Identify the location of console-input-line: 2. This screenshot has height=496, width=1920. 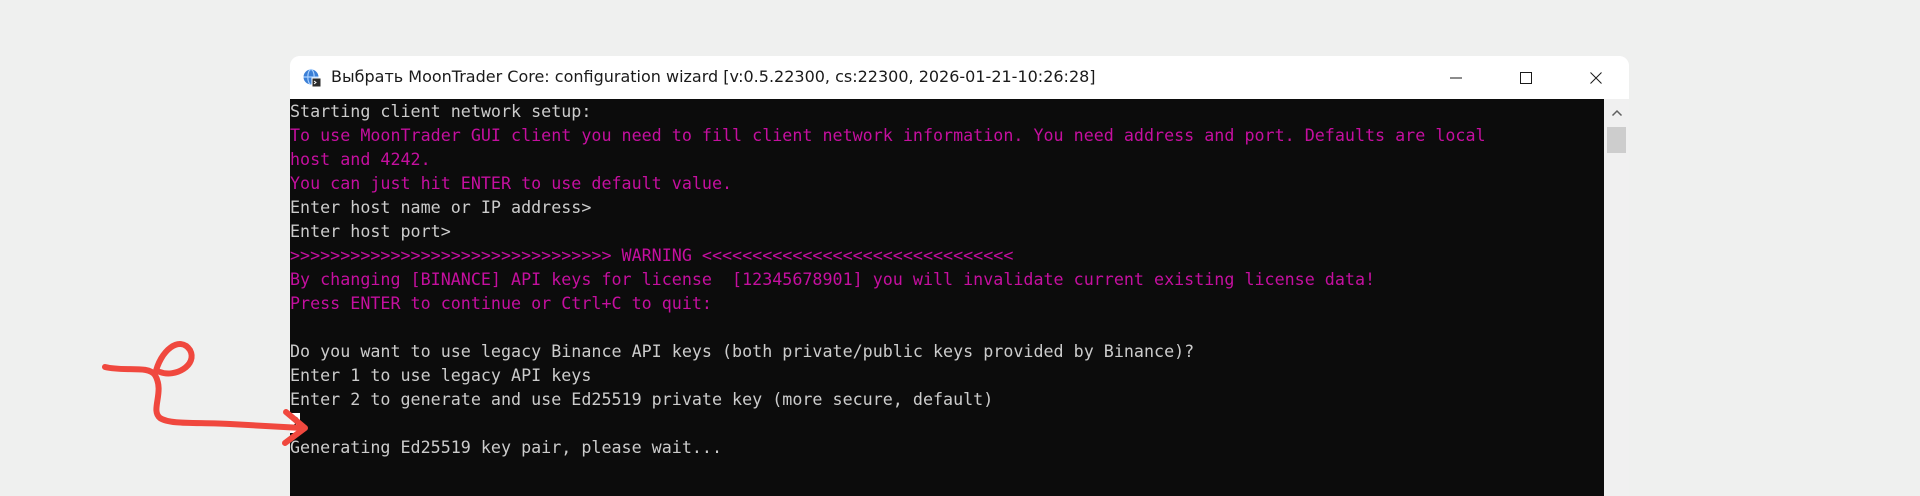
(295, 423).